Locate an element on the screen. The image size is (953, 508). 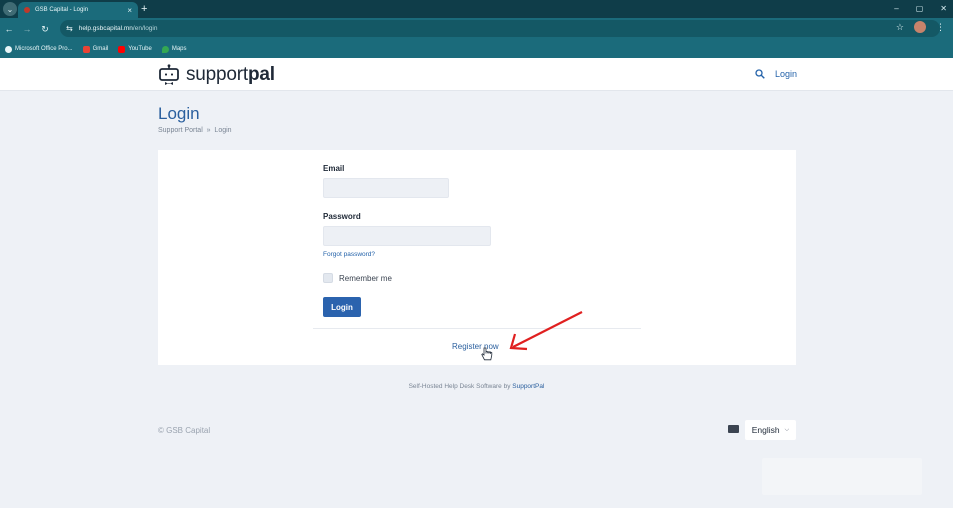
address-bar: ⇆ help.gsbcapital.mn/en/login is located at coordinates (500, 28).